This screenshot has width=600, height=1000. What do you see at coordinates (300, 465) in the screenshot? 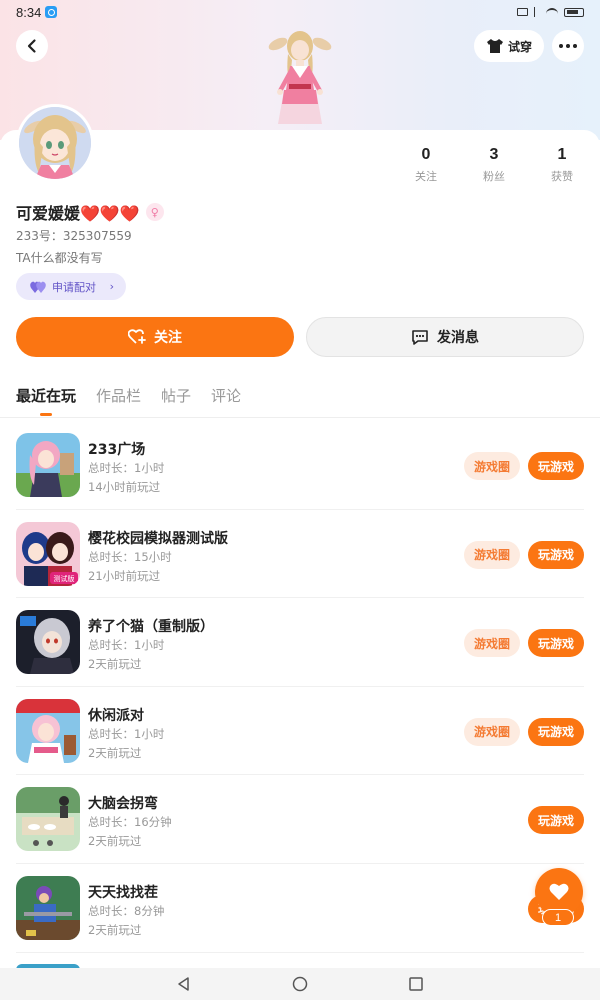
I see `list-item: 233广场 总时长：1小时 14小时前玩过 游戏圈 玩游戏` at bounding box center [300, 465].